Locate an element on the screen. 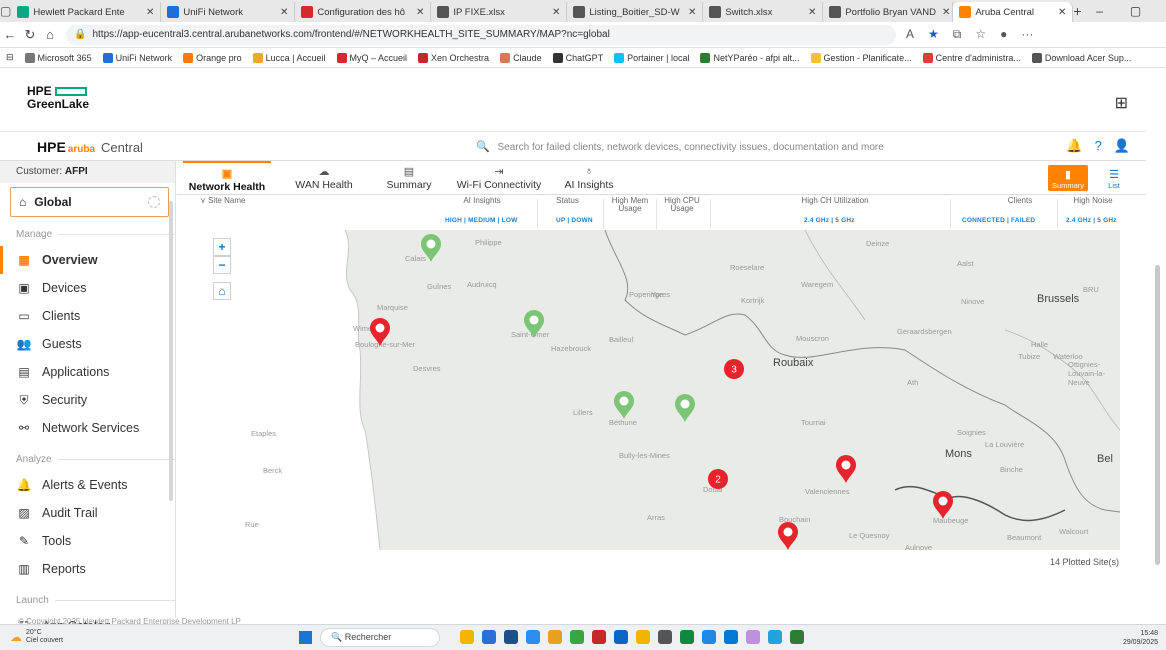 This screenshot has height=650, width=1166. browser-tab: Listing_Boitier_SD-W ✕ is located at coordinates (635, 12).